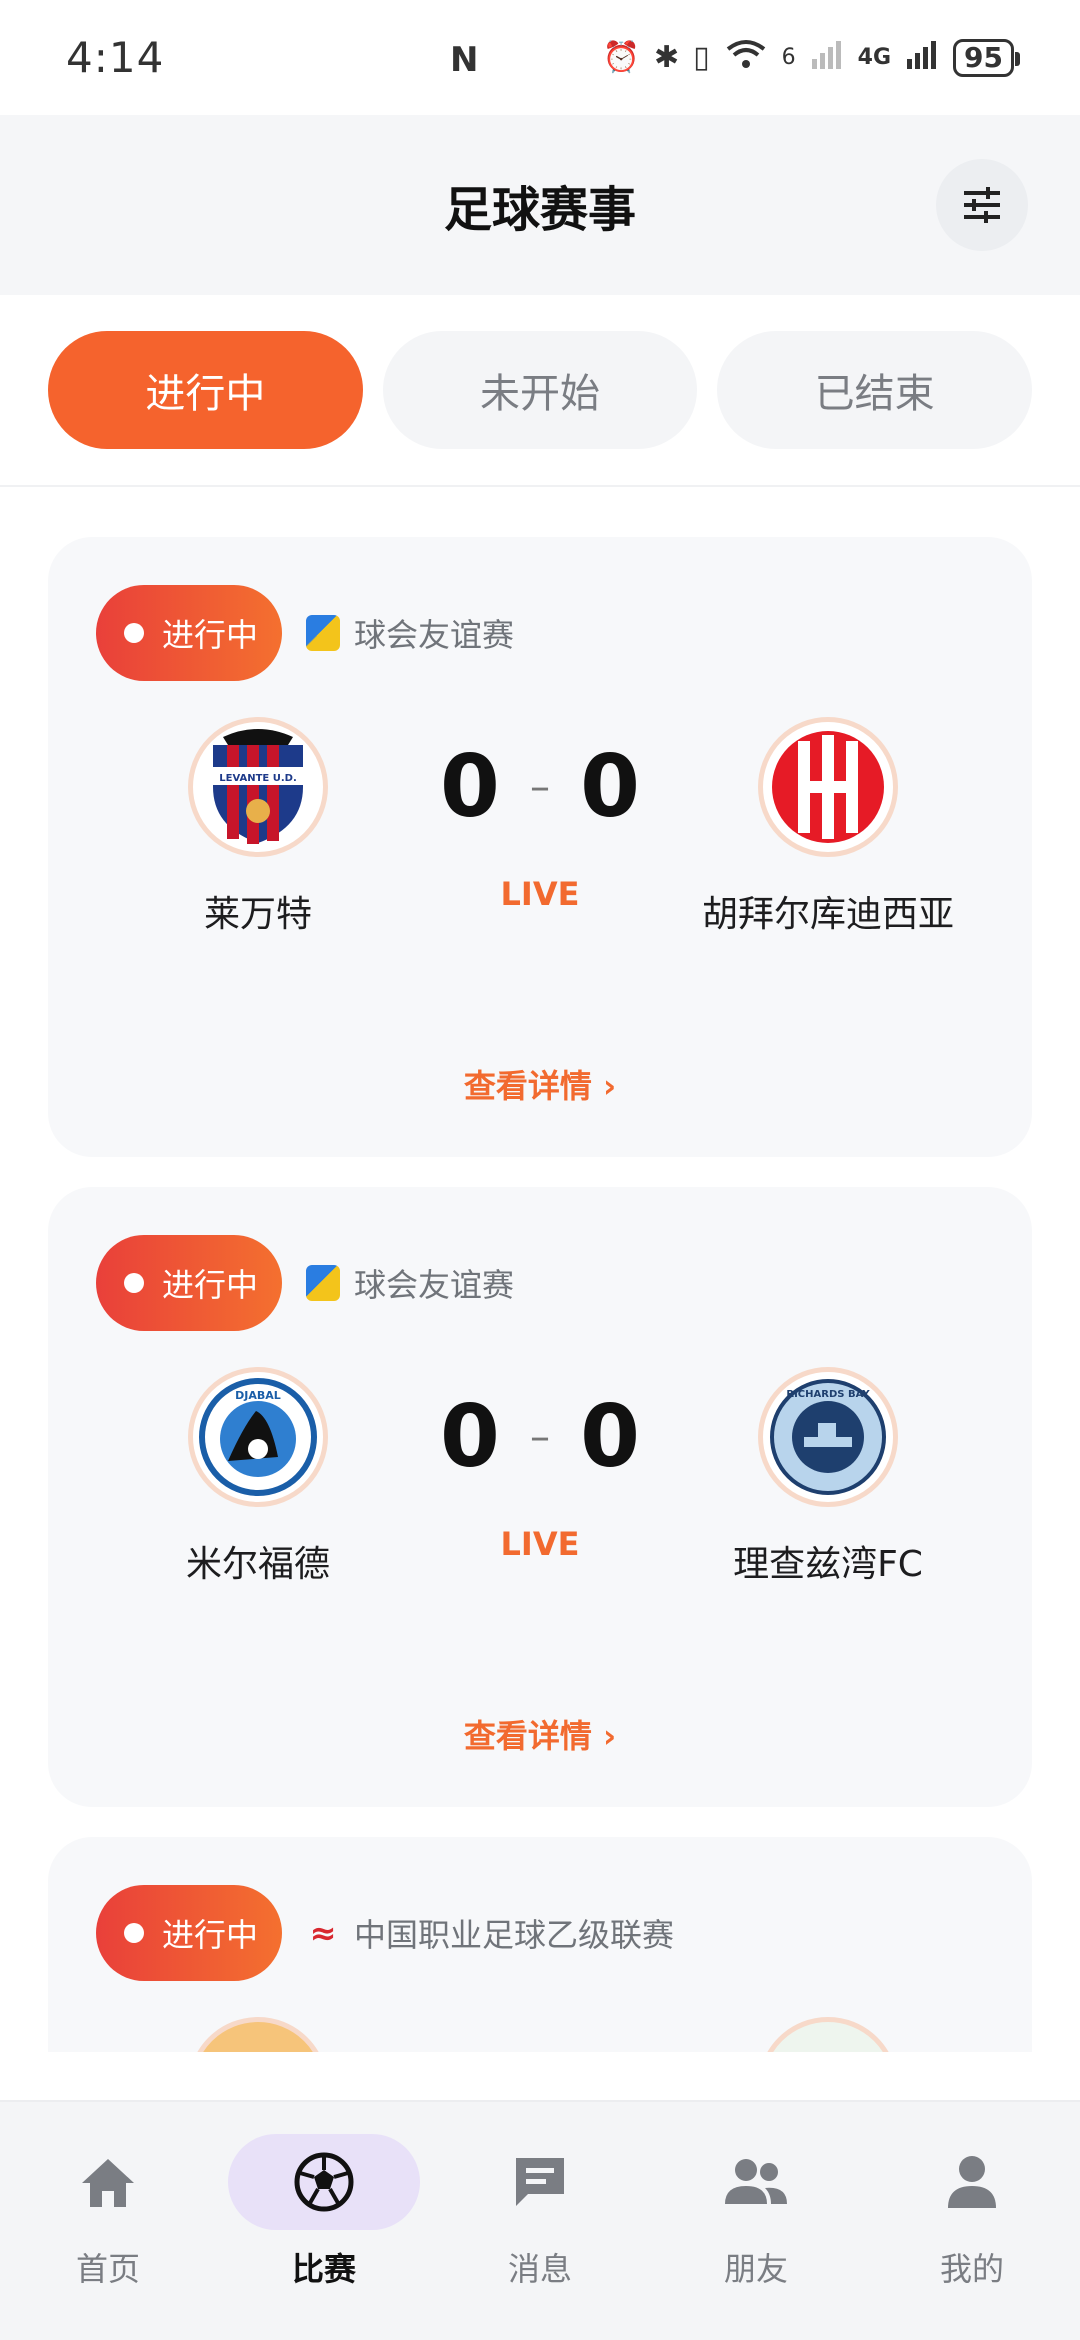 The image size is (1080, 2340). I want to click on nav-profile: 我的, so click(972, 2214).